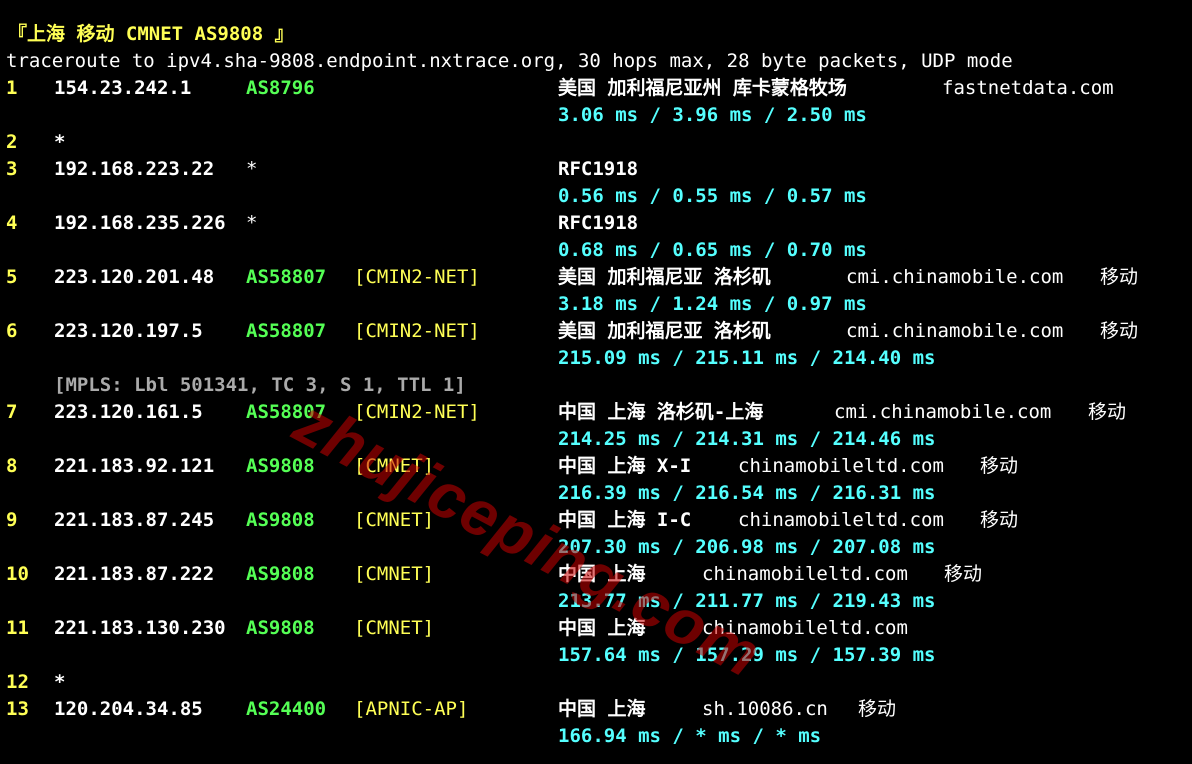 The height and width of the screenshot is (764, 1192). Describe the element at coordinates (134, 574) in the screenshot. I see `hop-ip: 221.183.87.222` at that location.